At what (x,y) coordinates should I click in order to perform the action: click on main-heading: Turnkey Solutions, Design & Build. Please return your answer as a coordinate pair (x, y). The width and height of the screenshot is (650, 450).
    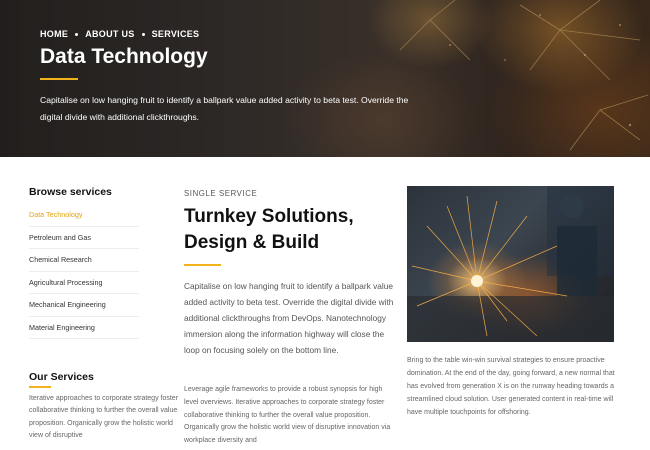
    Looking at the image, I should click on (269, 229).